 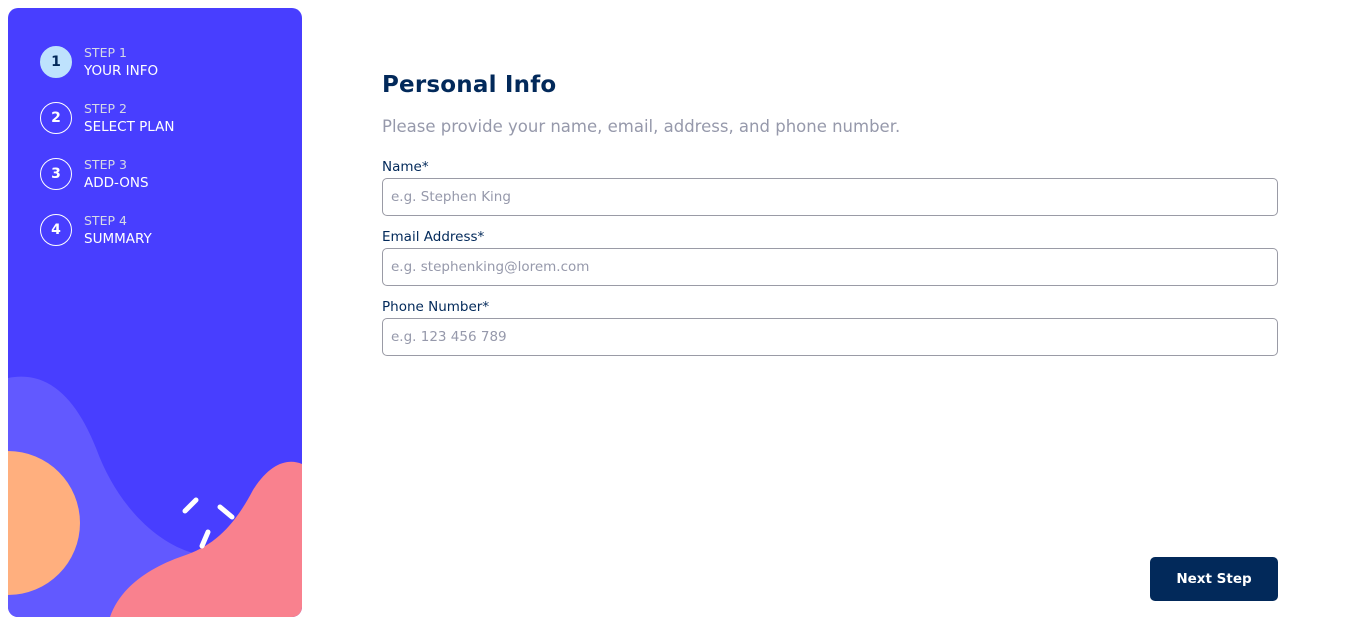 I want to click on step-label: STEP 2, so click(x=105, y=108).